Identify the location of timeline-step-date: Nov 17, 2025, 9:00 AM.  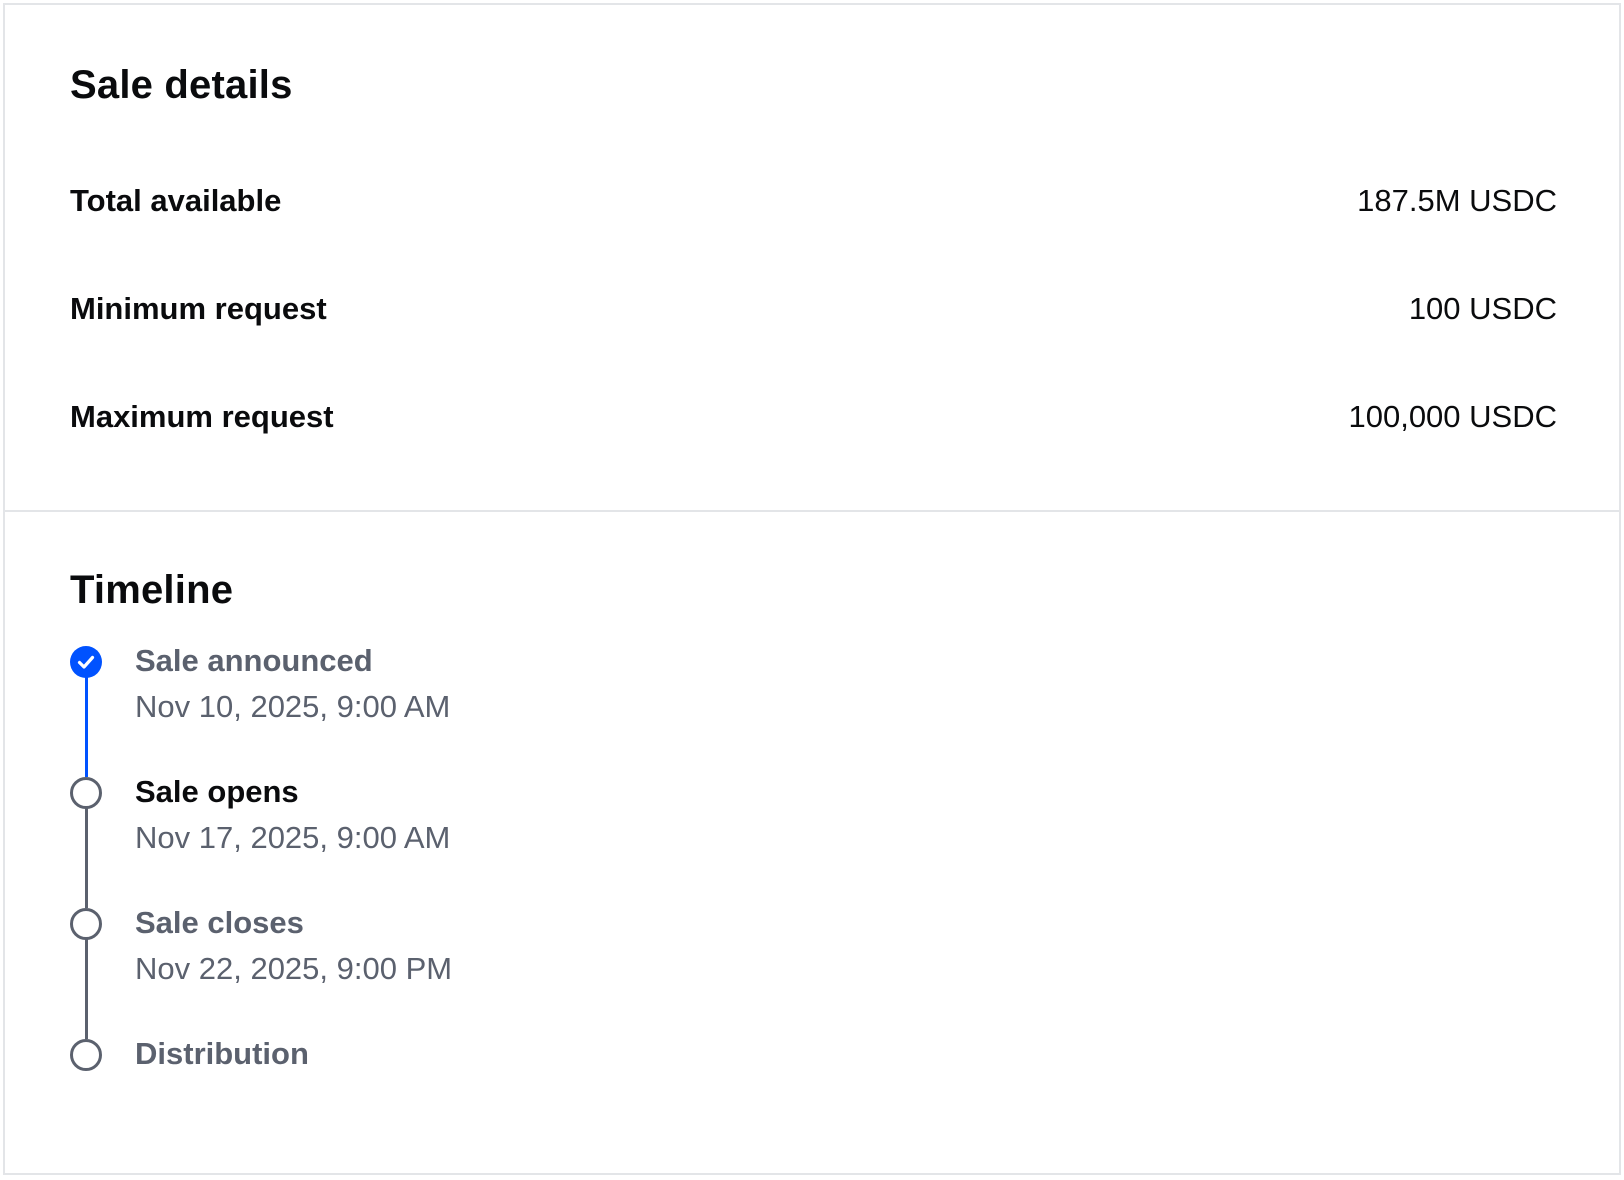
(293, 837).